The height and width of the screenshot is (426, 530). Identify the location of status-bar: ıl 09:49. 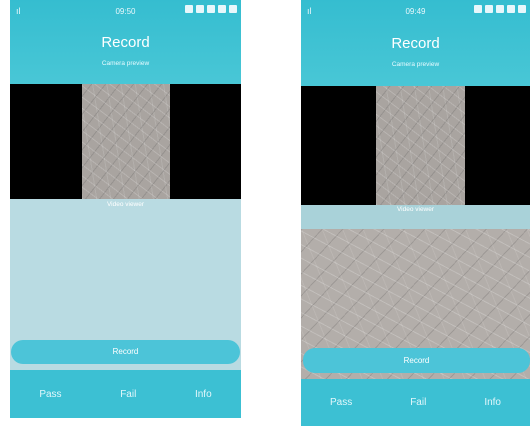
(415, 11).